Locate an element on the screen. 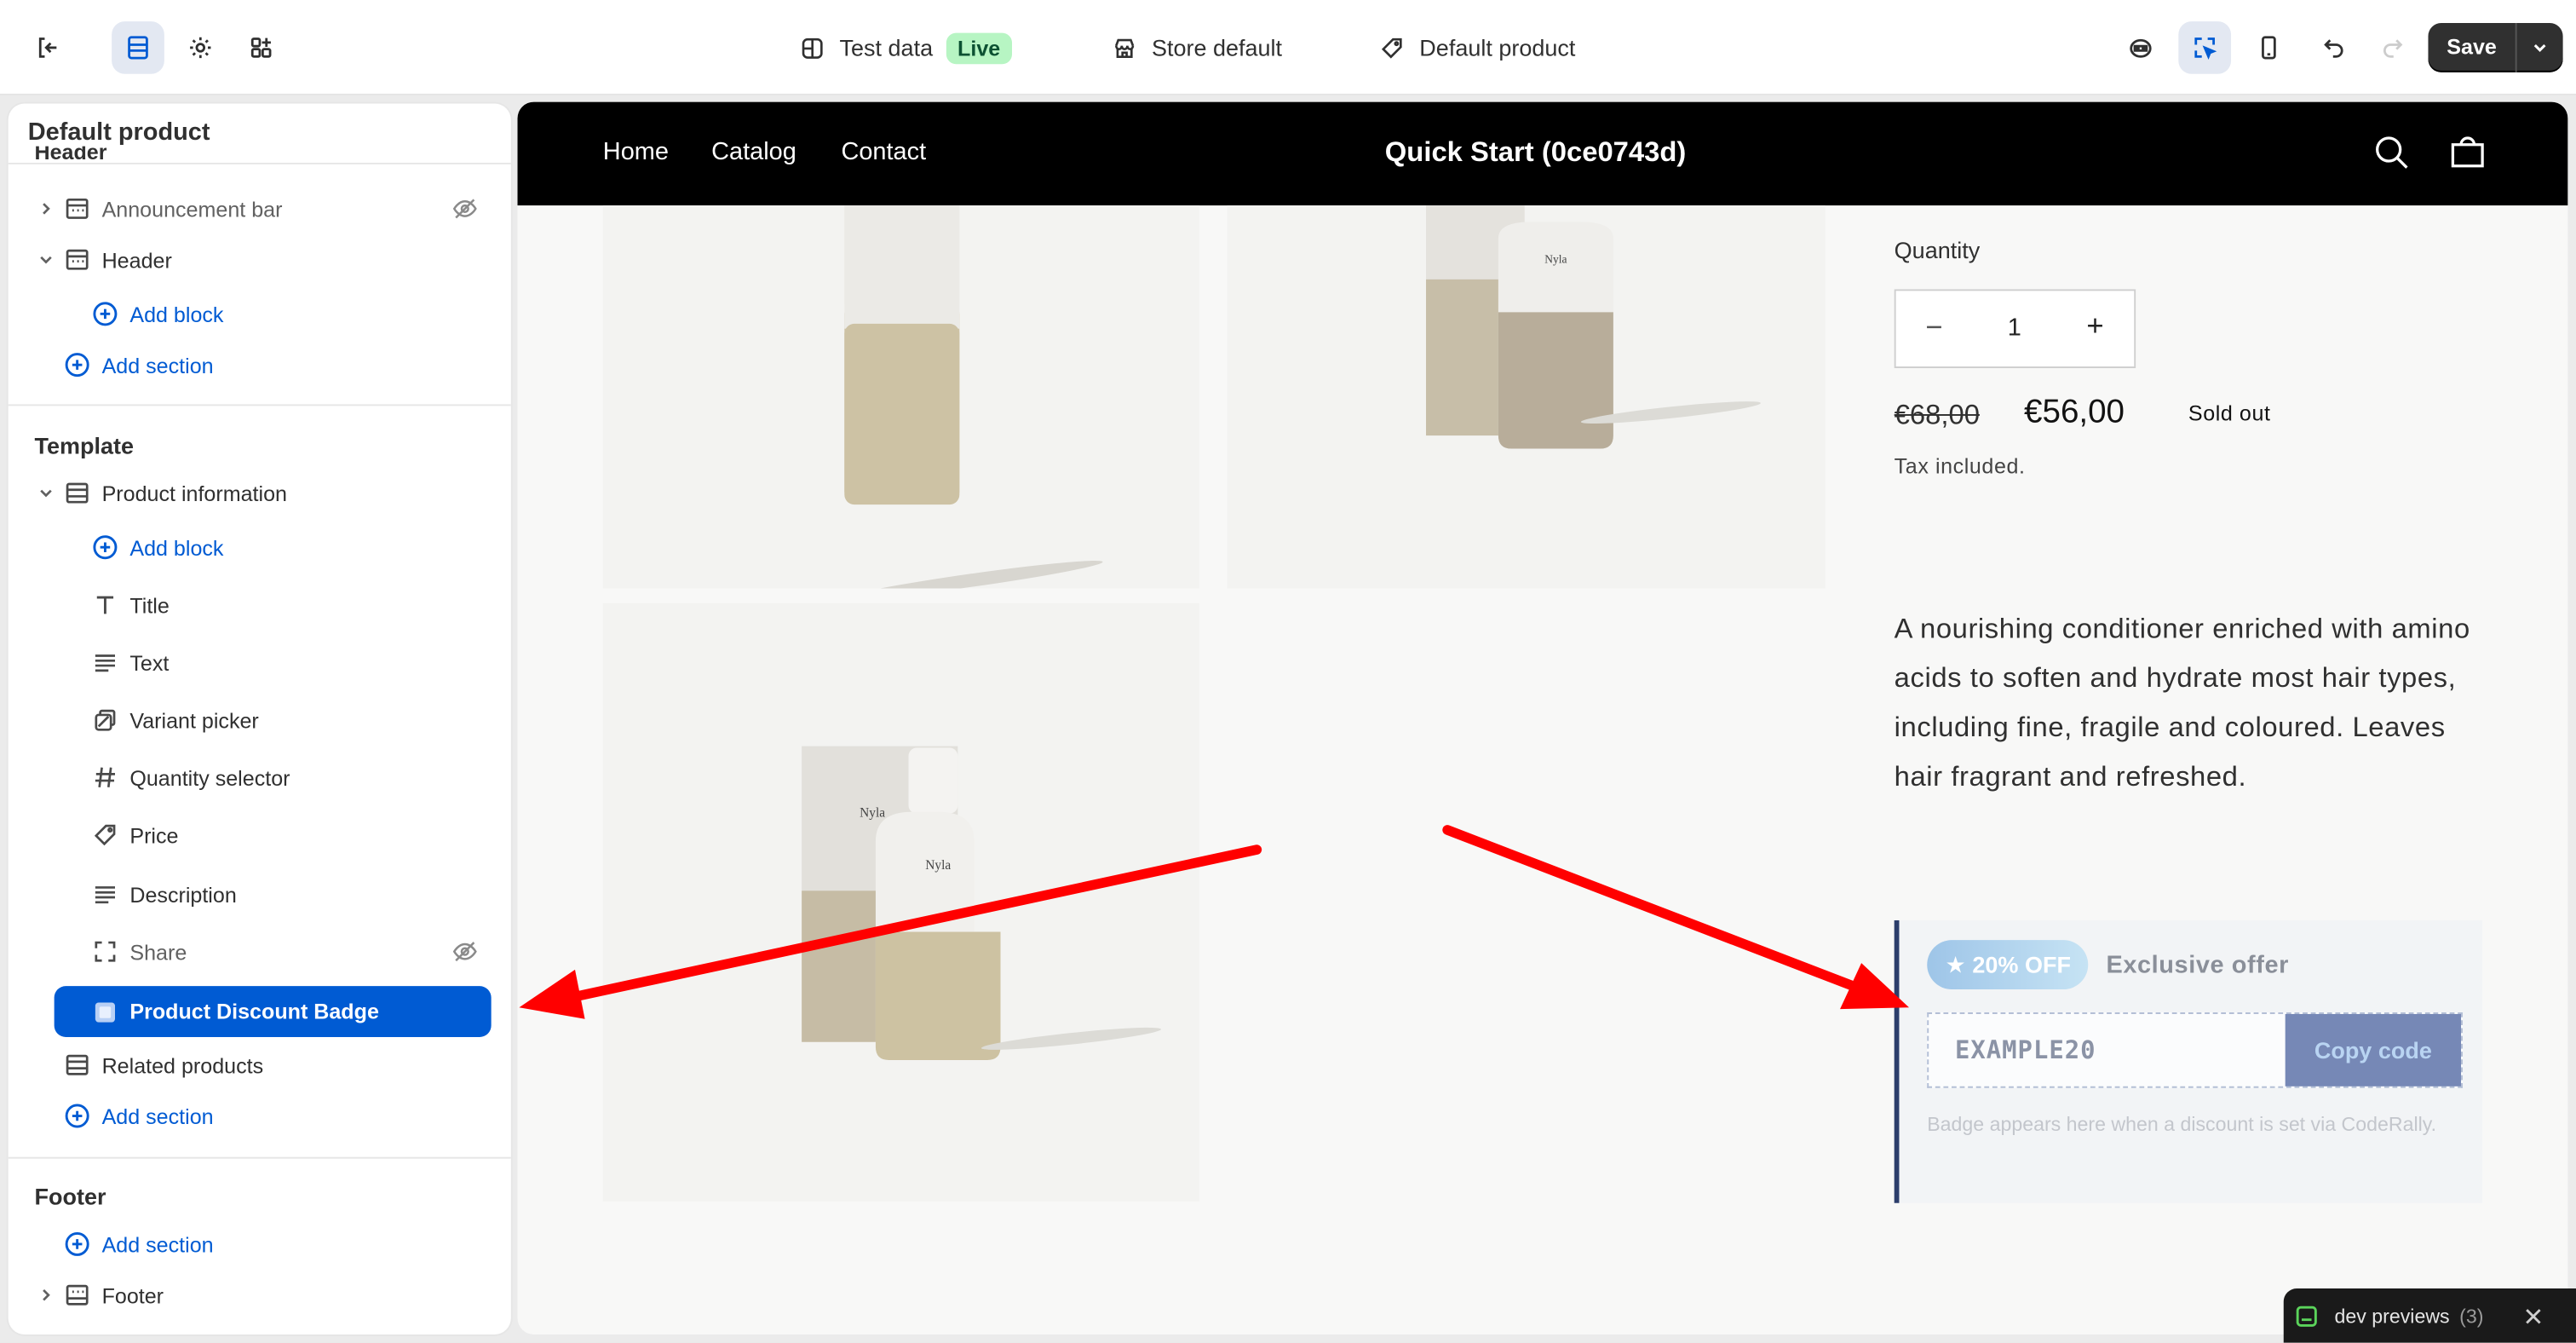 The height and width of the screenshot is (1343, 2576). product-image: Nyla Nyla is located at coordinates (901, 902).